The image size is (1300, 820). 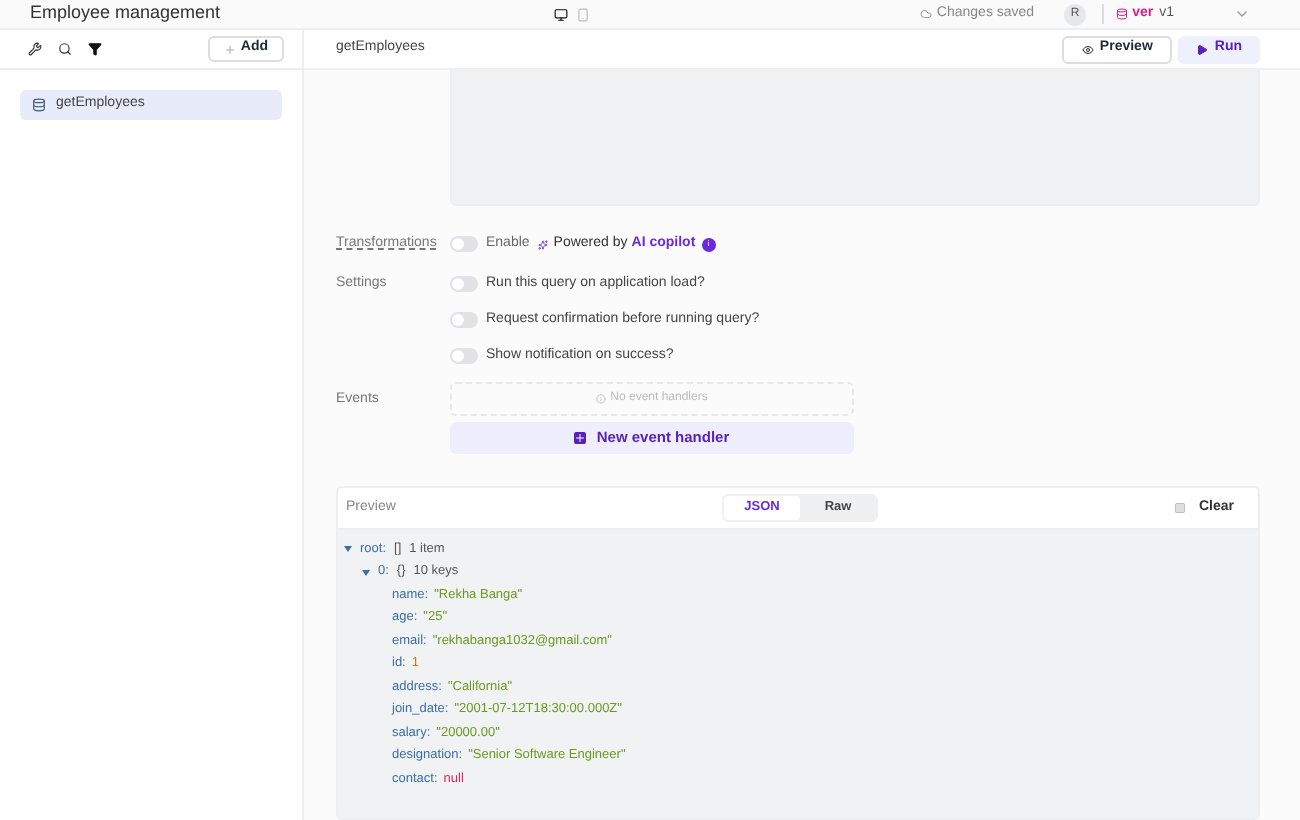 I want to click on eye-icon, so click(x=1087, y=49).